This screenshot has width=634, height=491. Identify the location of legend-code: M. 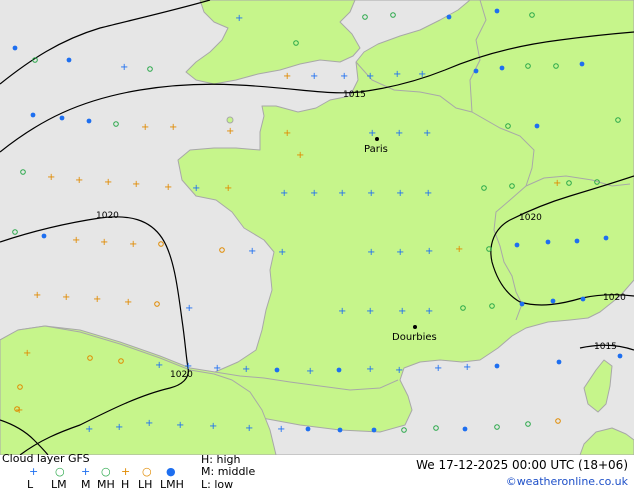
(86, 484).